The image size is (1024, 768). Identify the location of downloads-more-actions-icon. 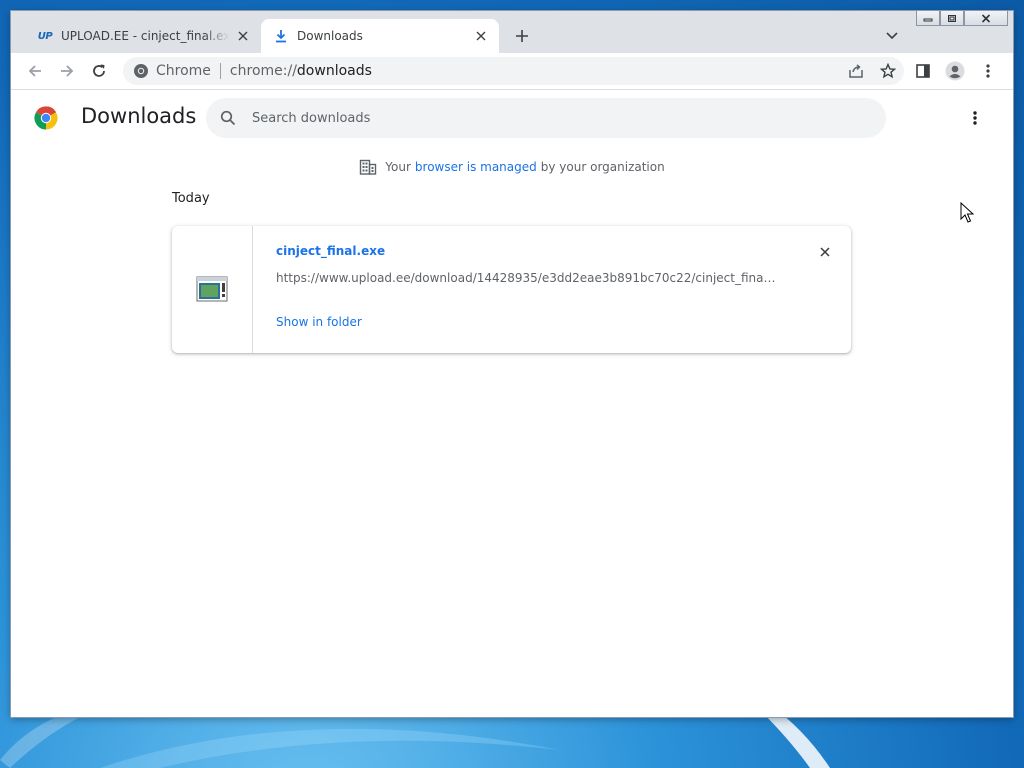
(975, 118).